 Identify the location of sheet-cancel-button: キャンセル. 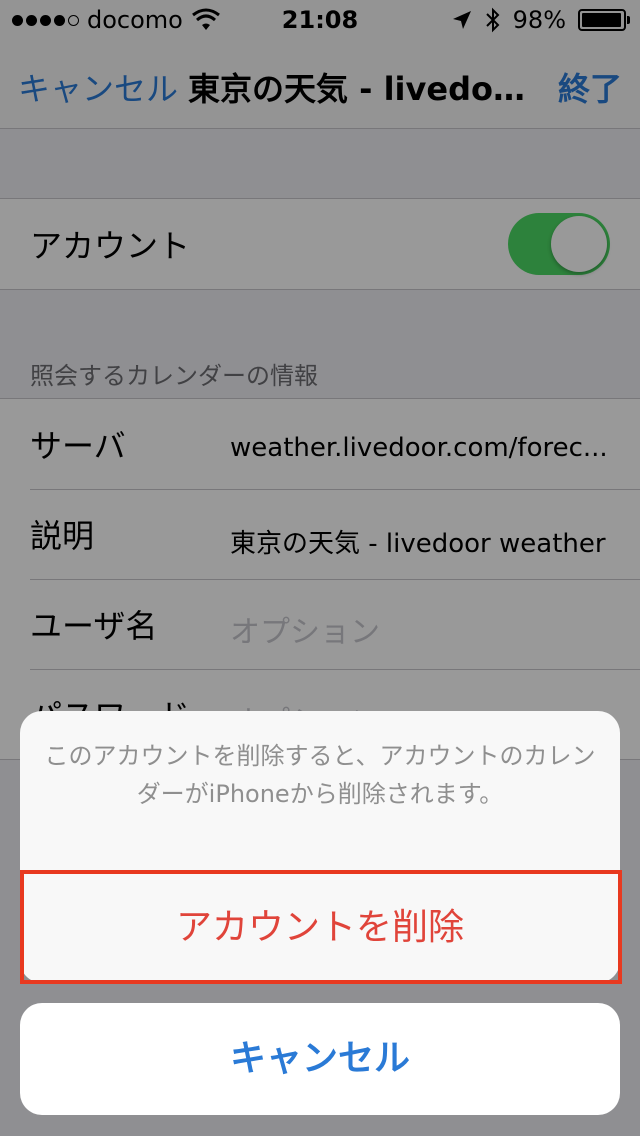
(320, 1059).